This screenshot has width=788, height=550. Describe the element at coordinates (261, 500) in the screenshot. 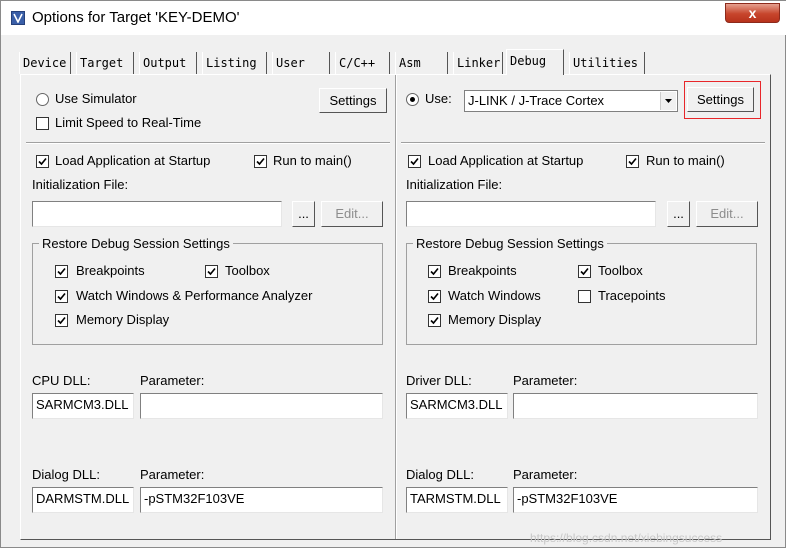

I see `left-dialog-param-input: -pSTM32F103VE` at that location.